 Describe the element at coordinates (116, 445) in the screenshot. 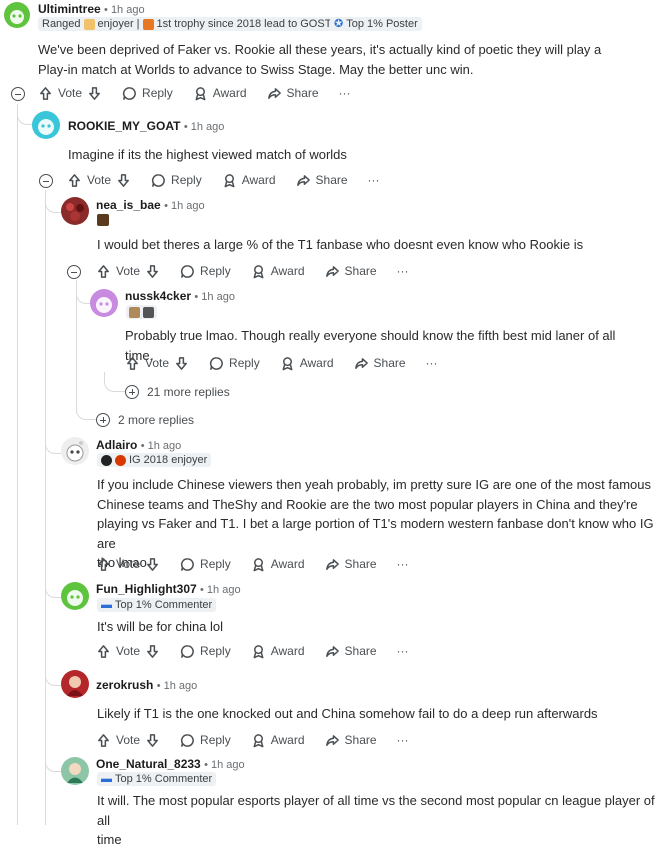

I see `username: Adlairo` at that location.